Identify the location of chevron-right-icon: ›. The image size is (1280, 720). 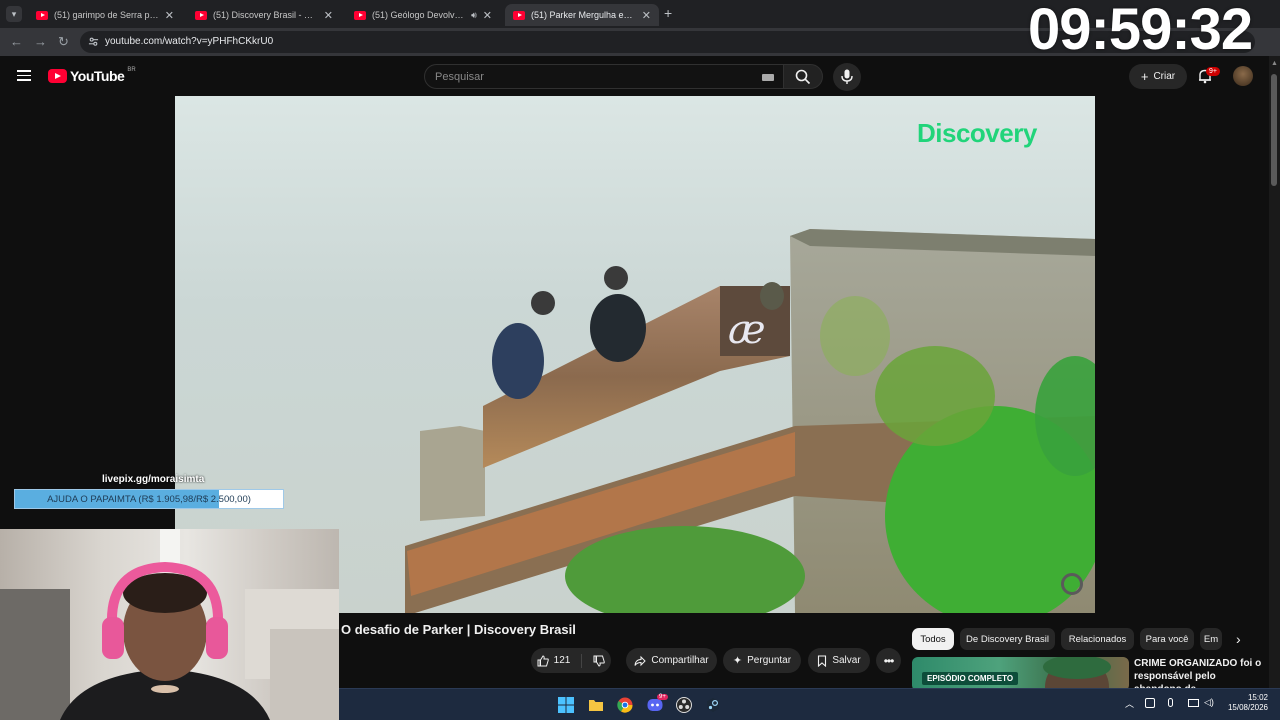
(1238, 639).